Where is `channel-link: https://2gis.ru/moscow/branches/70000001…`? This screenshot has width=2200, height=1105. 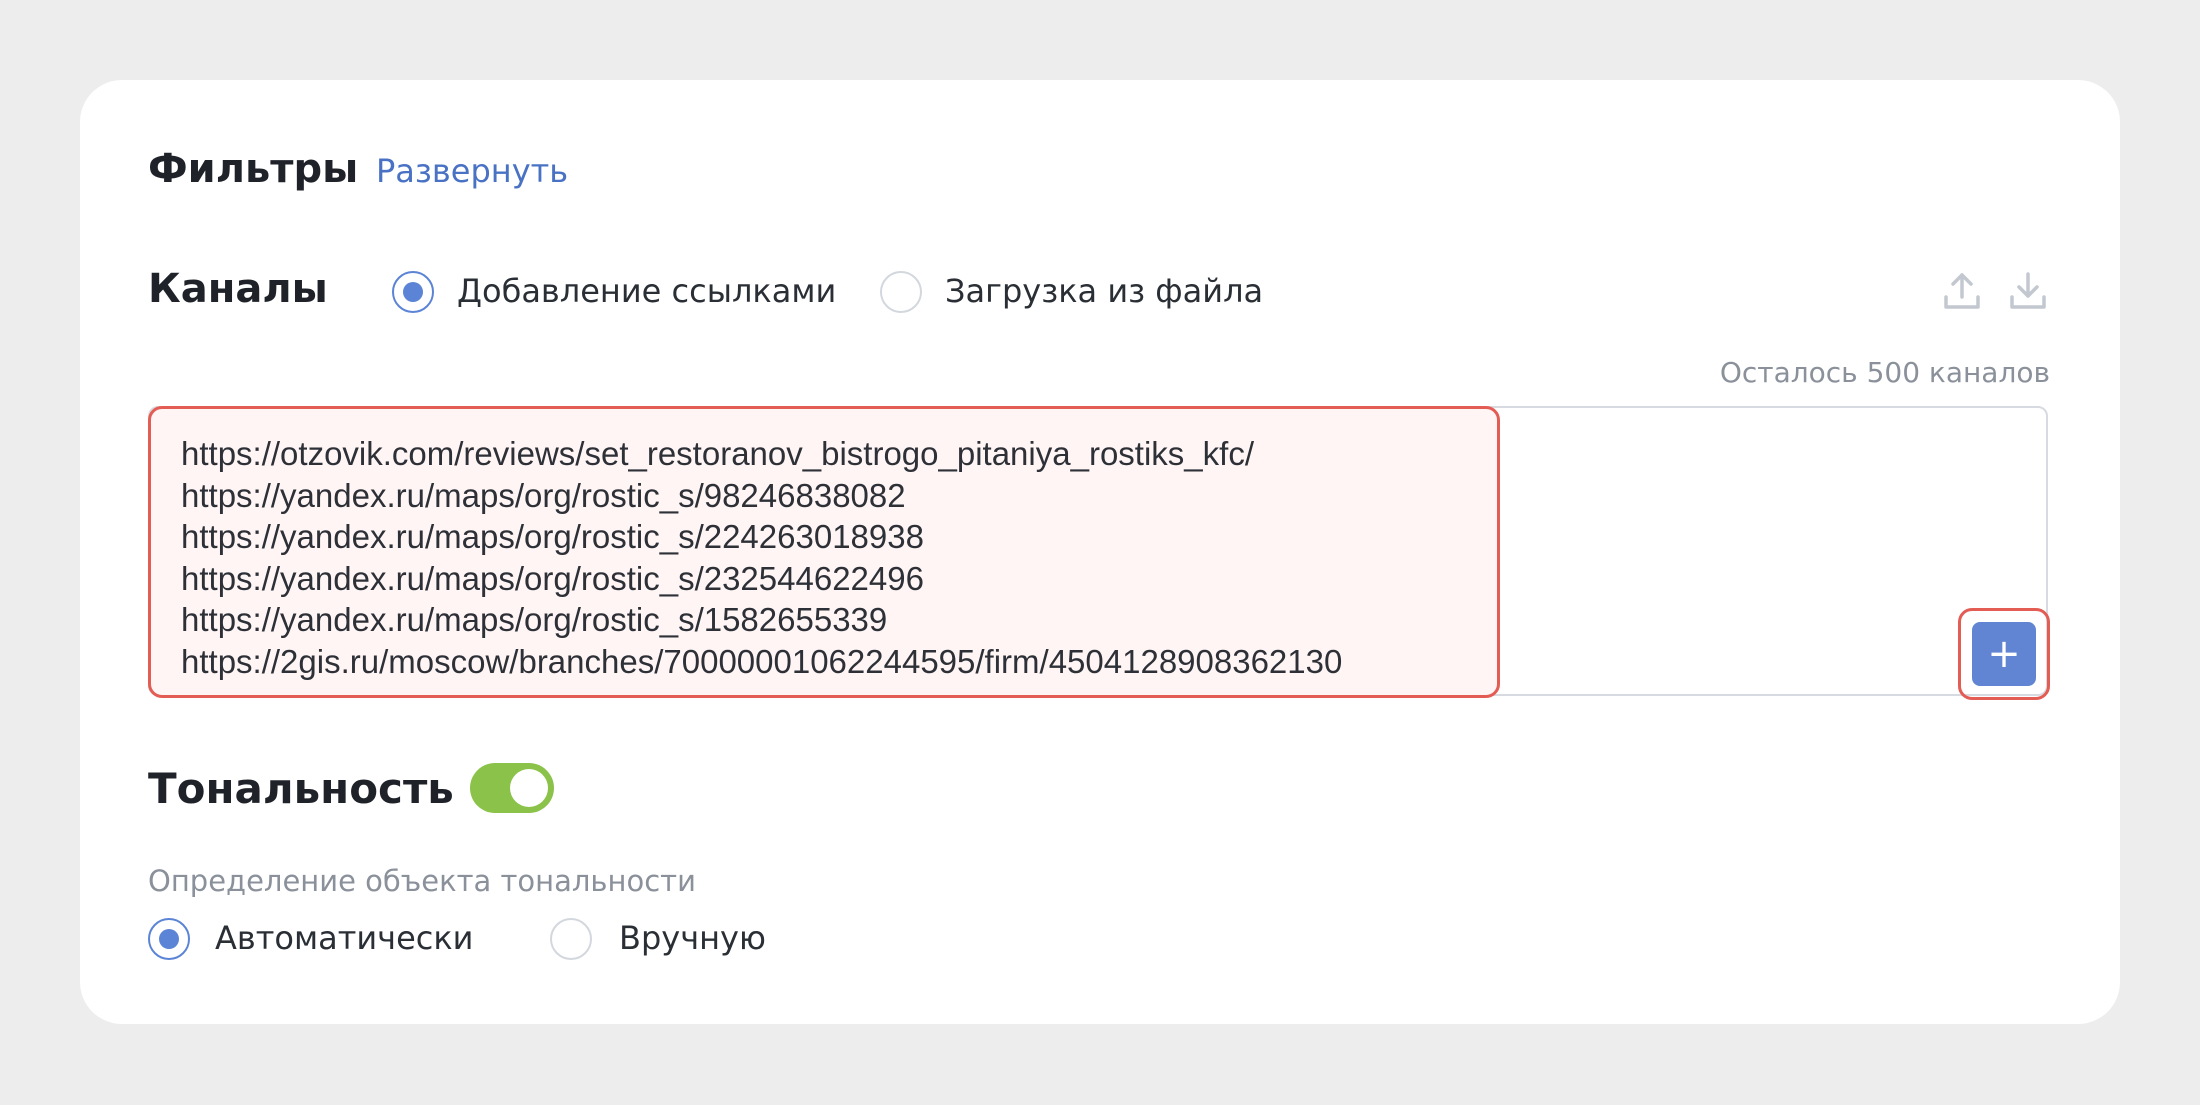 channel-link: https://2gis.ru/moscow/branches/70000001… is located at coordinates (761, 662).